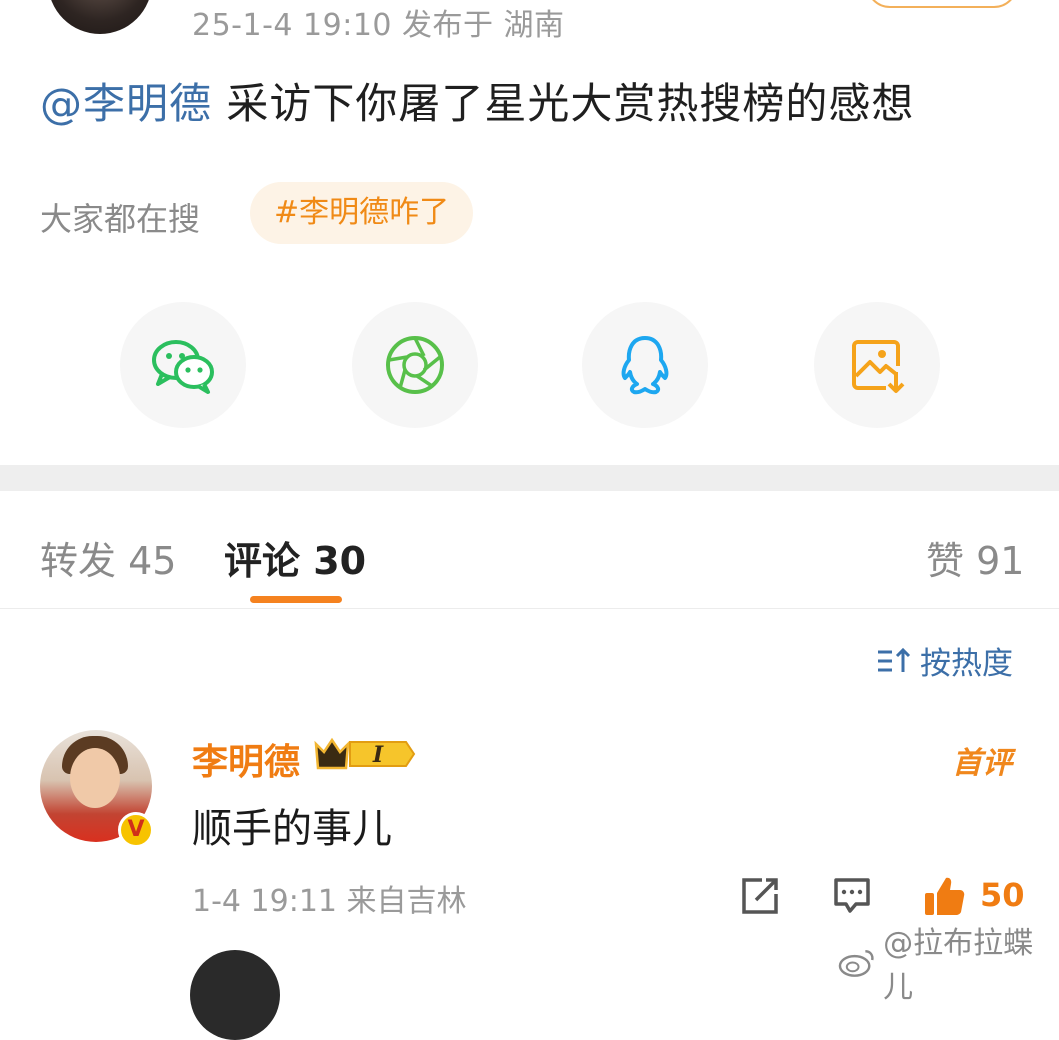 Image resolution: width=1059 pixels, height=1040 pixels. What do you see at coordinates (329, 901) in the screenshot?
I see `comment-time: 1-4 19:11 来自吉林` at bounding box center [329, 901].